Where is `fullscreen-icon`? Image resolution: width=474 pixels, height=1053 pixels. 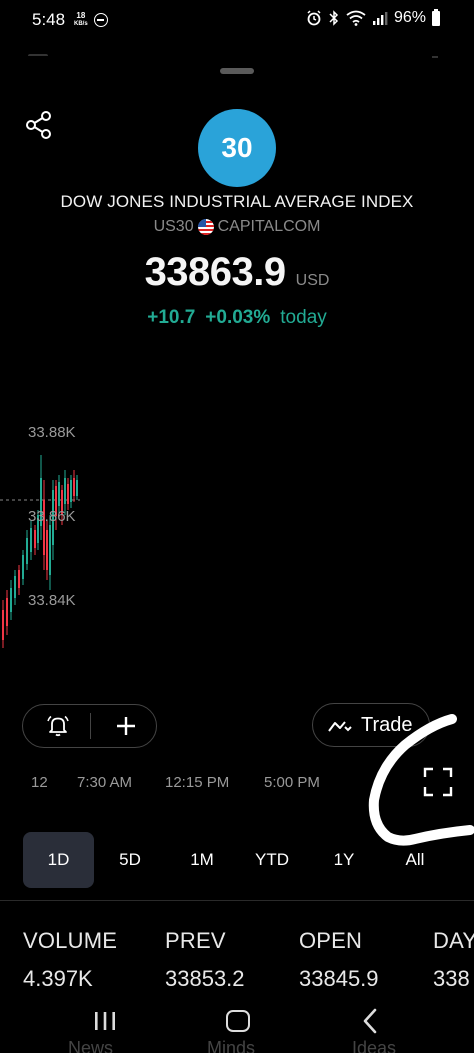
fullscreen-icon is located at coordinates (438, 782).